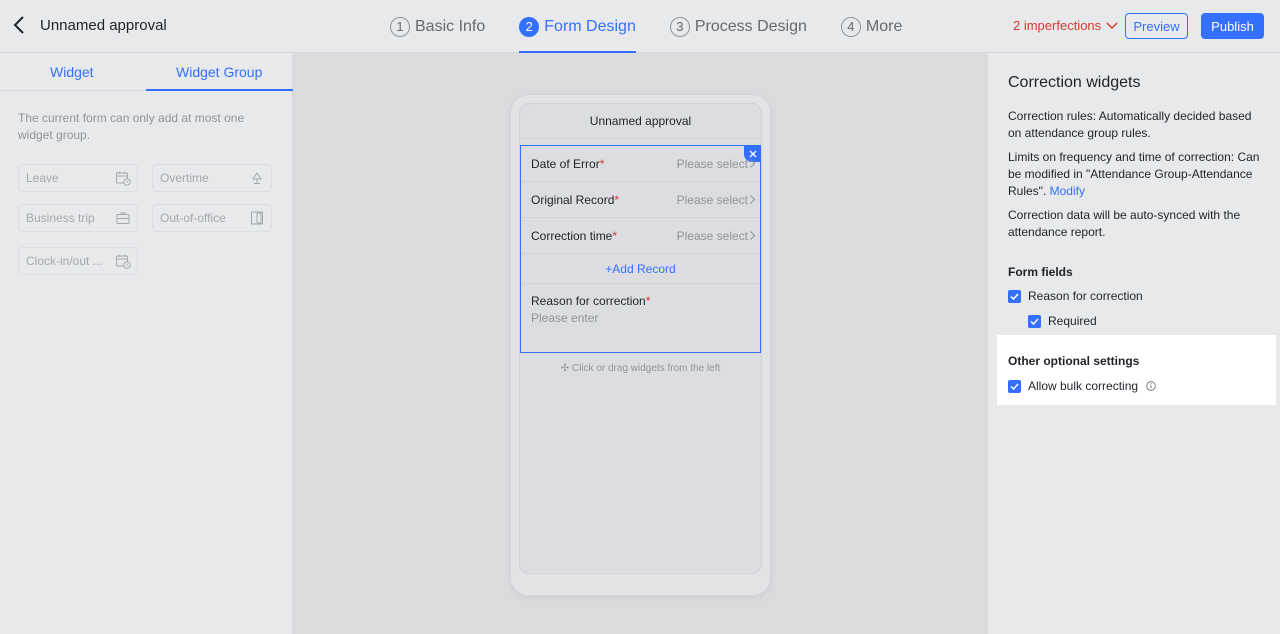 The height and width of the screenshot is (634, 1280). Describe the element at coordinates (72, 72) in the screenshot. I see `tab-widget: Widget` at that location.